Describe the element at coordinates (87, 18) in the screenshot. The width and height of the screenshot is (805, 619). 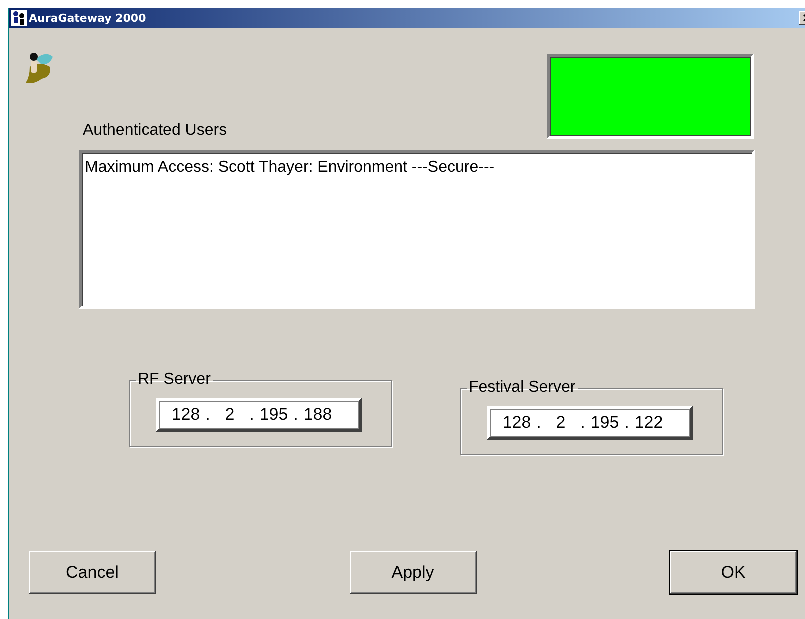
I see `window-title: AuraGateway 2000` at that location.